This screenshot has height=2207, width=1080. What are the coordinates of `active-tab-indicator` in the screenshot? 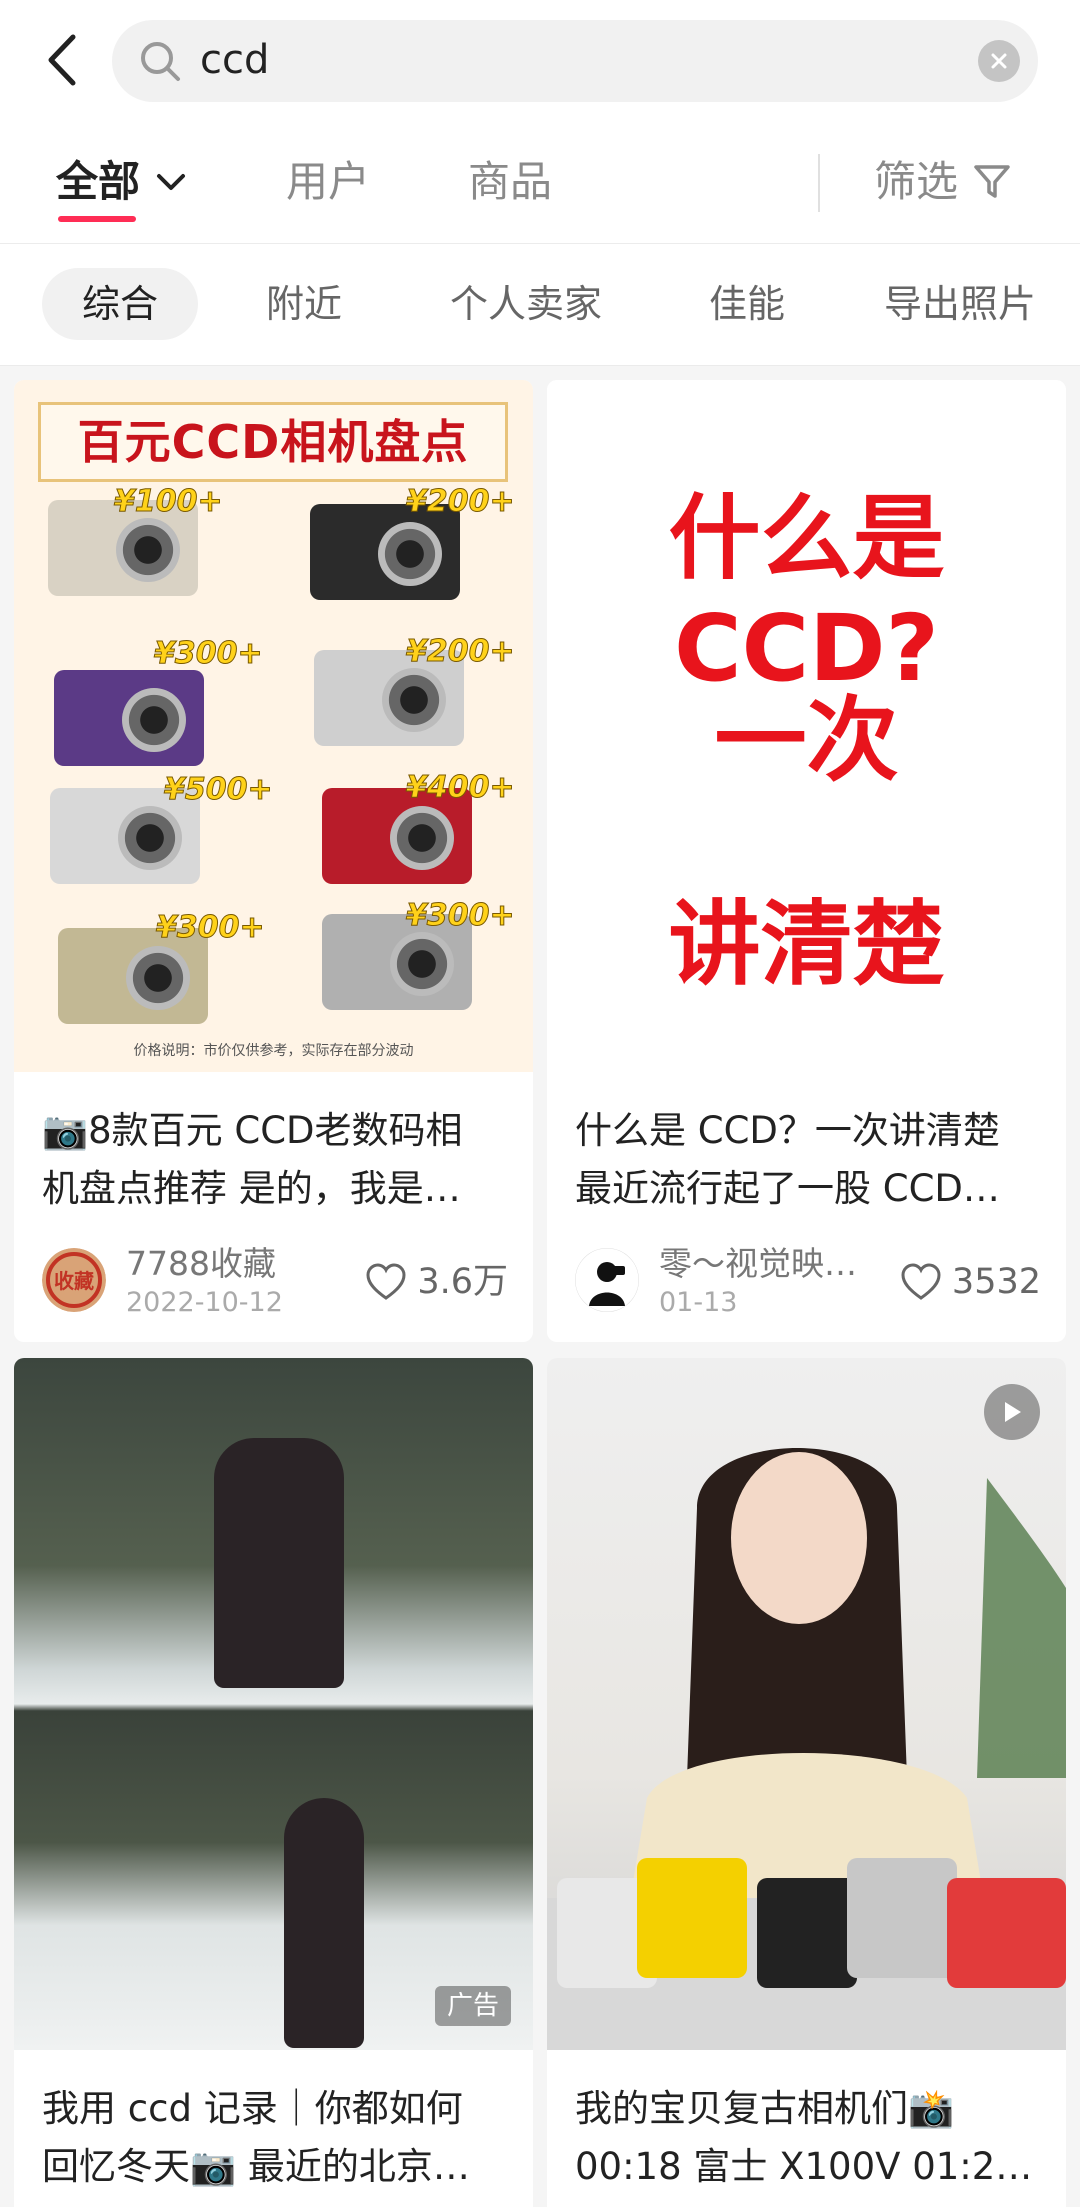 It's located at (97, 219).